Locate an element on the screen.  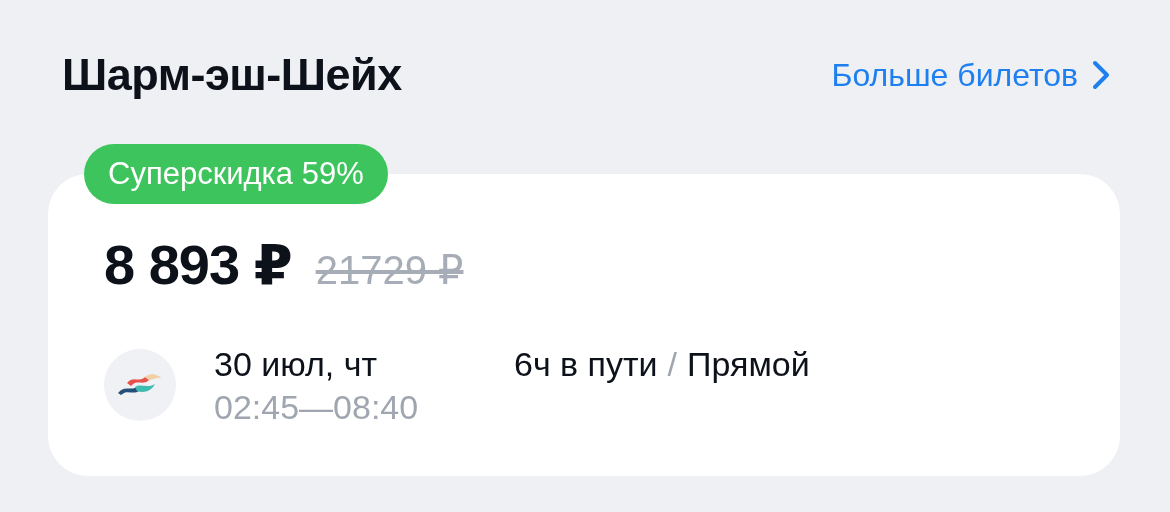
price: 8 893 ₽ is located at coordinates (198, 264).